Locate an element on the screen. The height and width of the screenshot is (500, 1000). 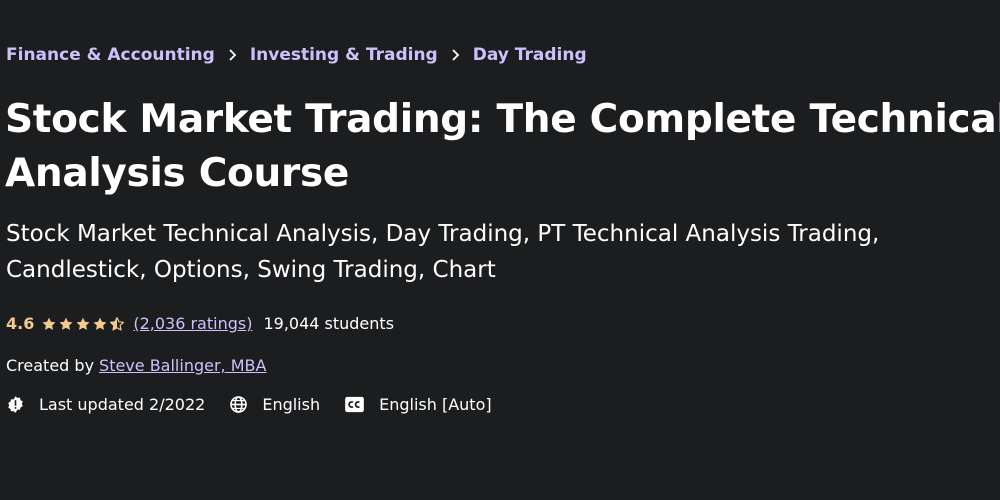
captions-text: English [Auto] is located at coordinates (435, 404).